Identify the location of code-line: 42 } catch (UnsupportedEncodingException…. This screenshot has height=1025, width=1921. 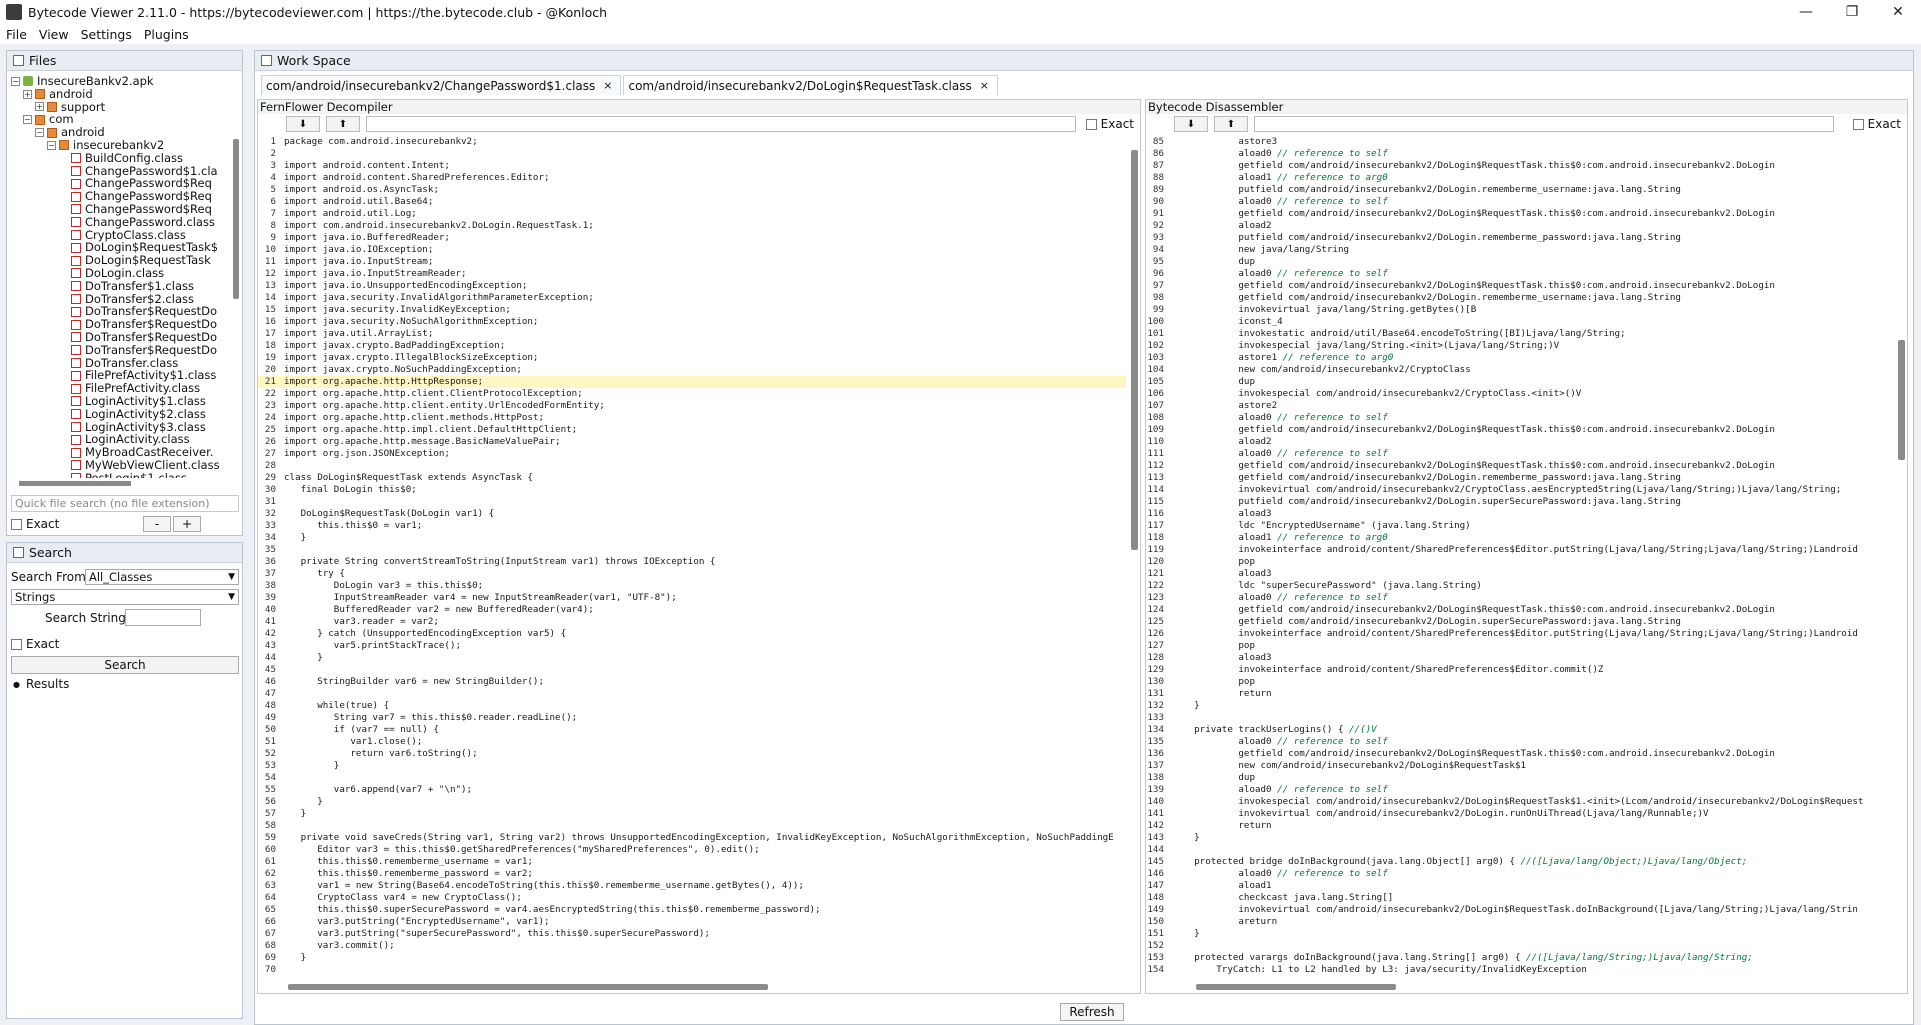
(692, 634).